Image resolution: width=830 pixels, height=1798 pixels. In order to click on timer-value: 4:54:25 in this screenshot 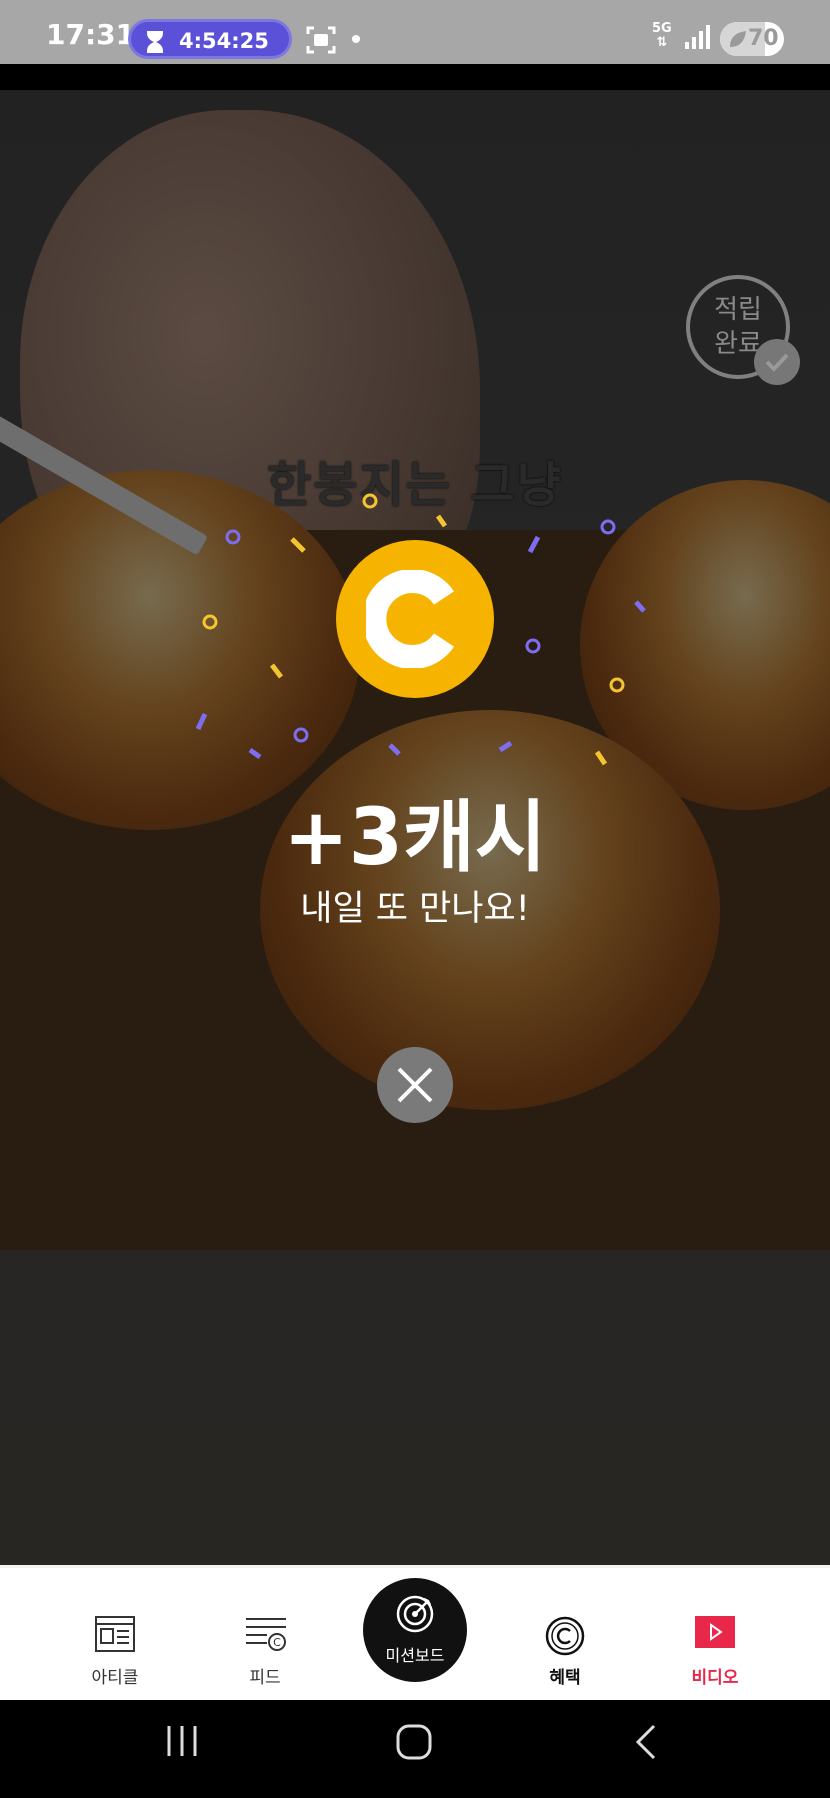, I will do `click(224, 41)`.